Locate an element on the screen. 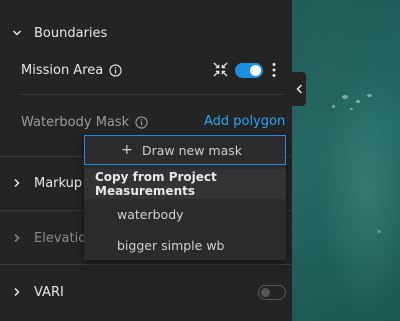 The width and height of the screenshot is (400, 321). copy-from-heading: Copy from Project Measurements is located at coordinates (185, 184).